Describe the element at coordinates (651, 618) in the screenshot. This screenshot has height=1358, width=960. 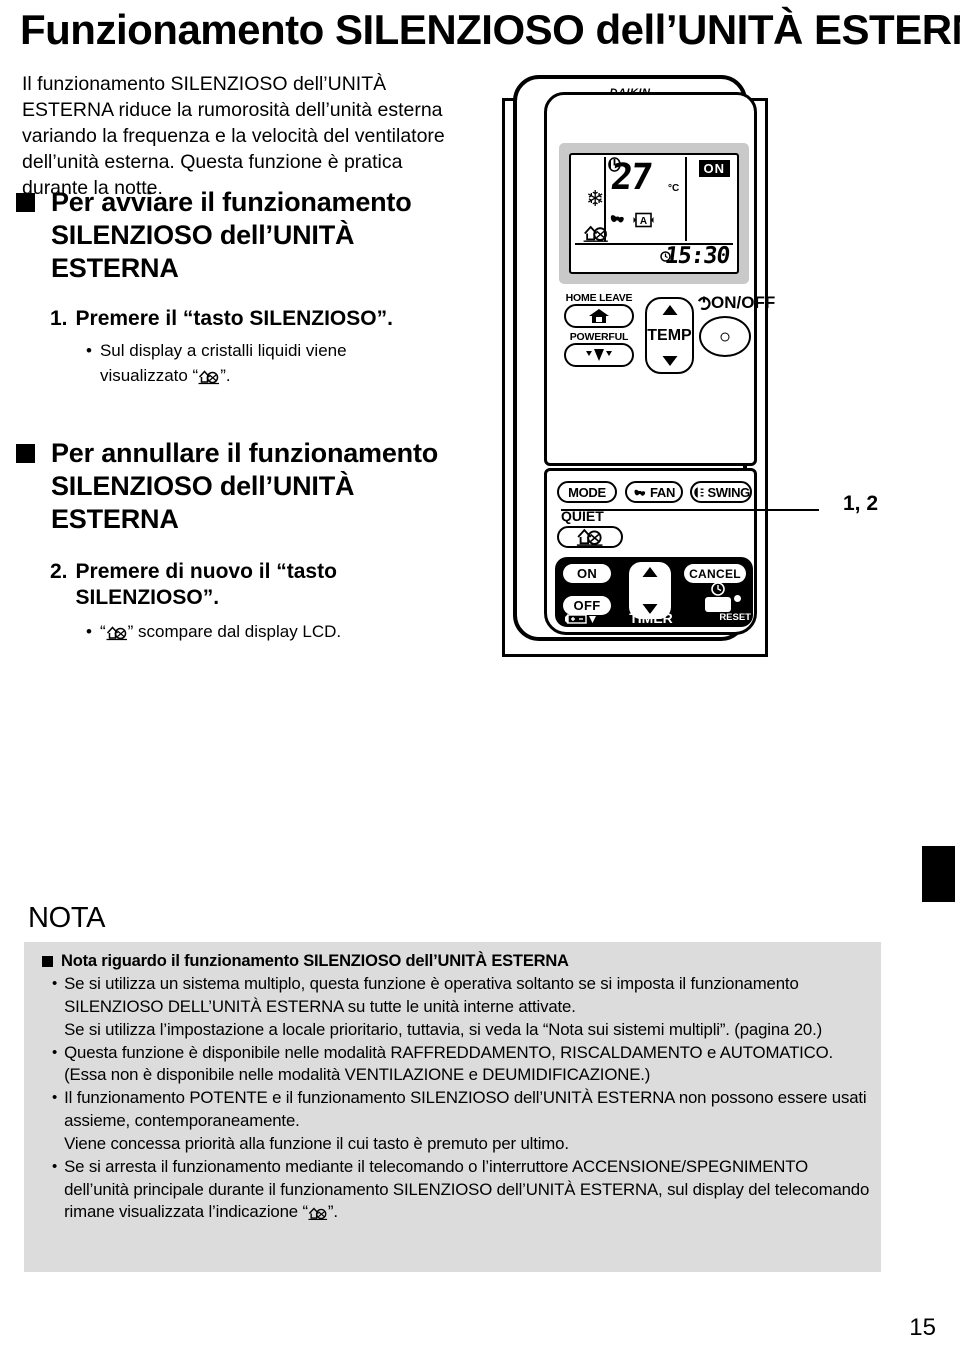
I see `timer-label: TIMER` at that location.